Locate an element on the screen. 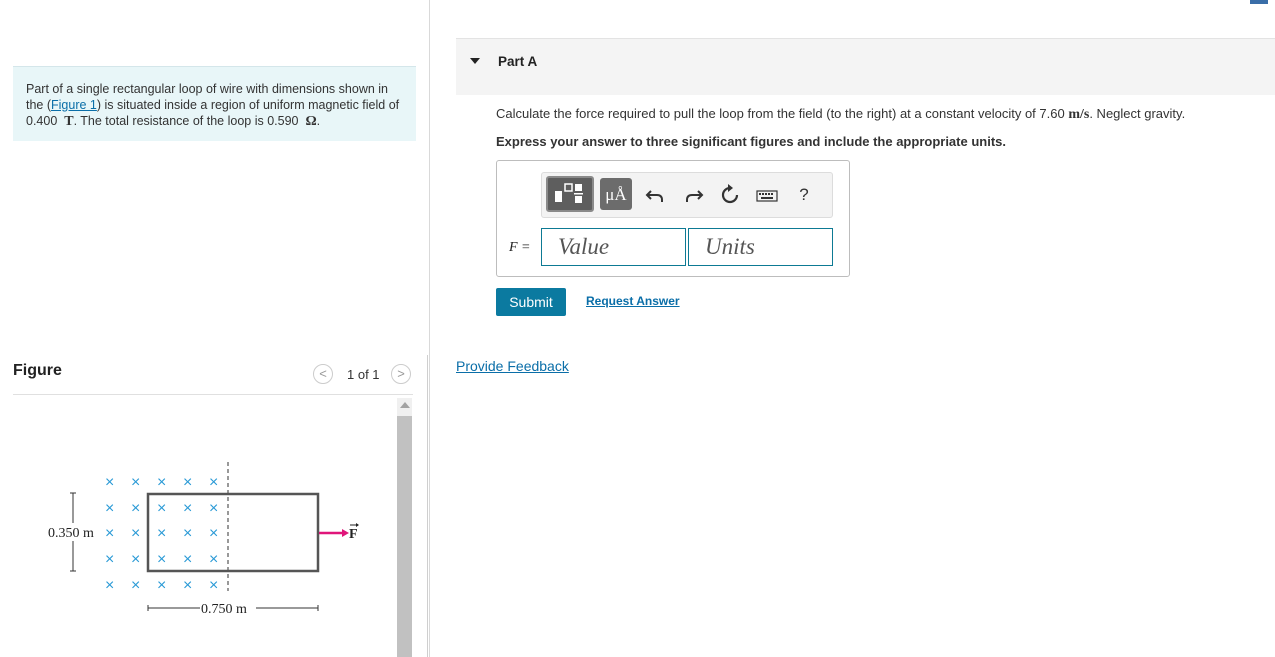 The image size is (1275, 657). width-label: 0.750 m is located at coordinates (224, 609).